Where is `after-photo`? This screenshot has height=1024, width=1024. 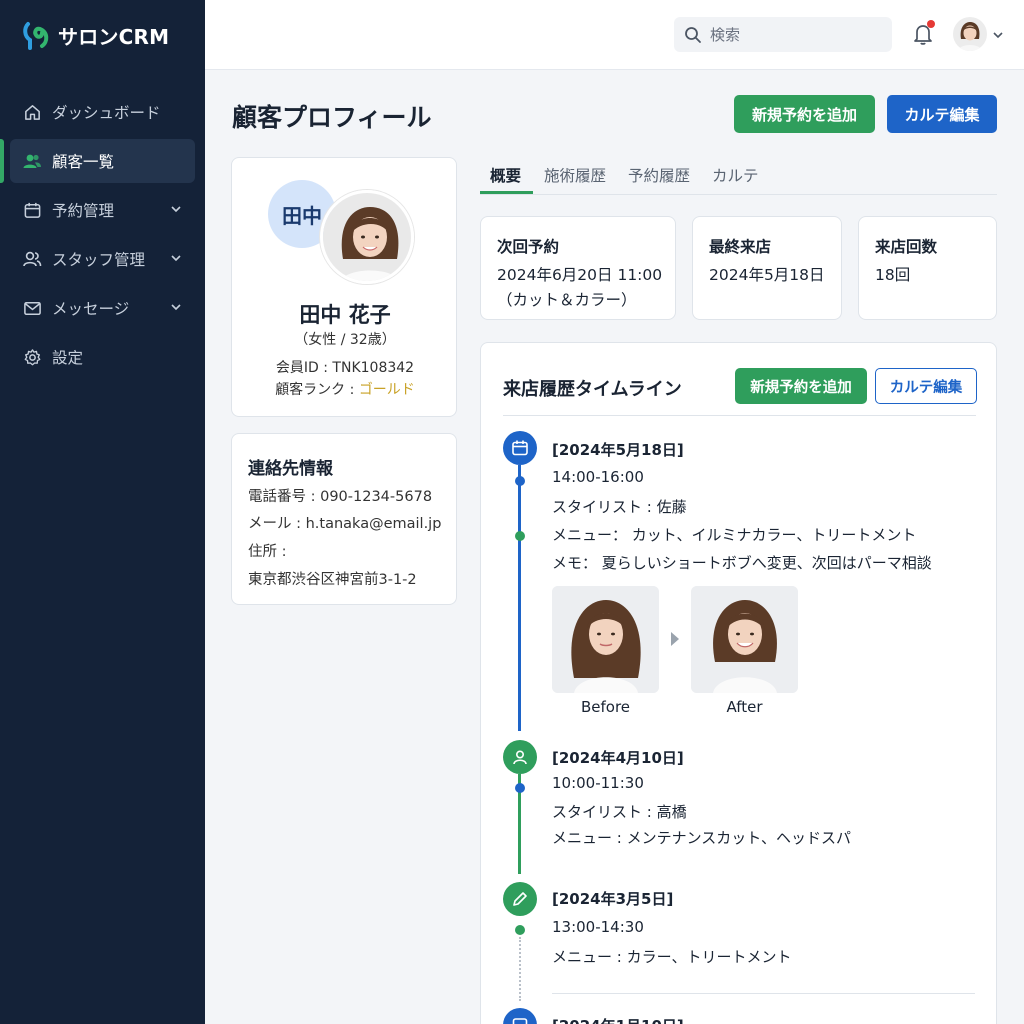 after-photo is located at coordinates (744, 639).